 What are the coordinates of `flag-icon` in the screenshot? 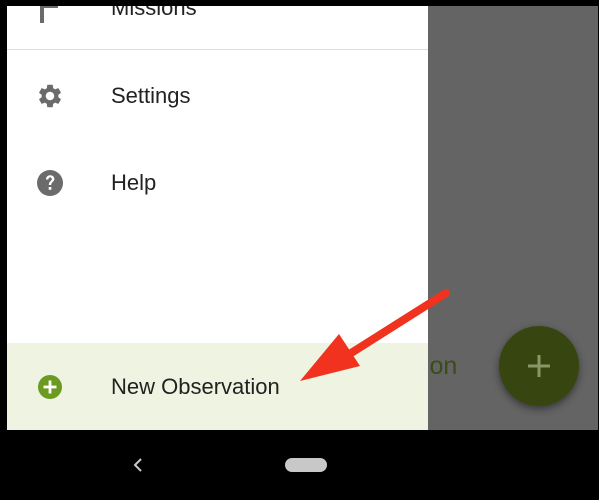 It's located at (50, 14).